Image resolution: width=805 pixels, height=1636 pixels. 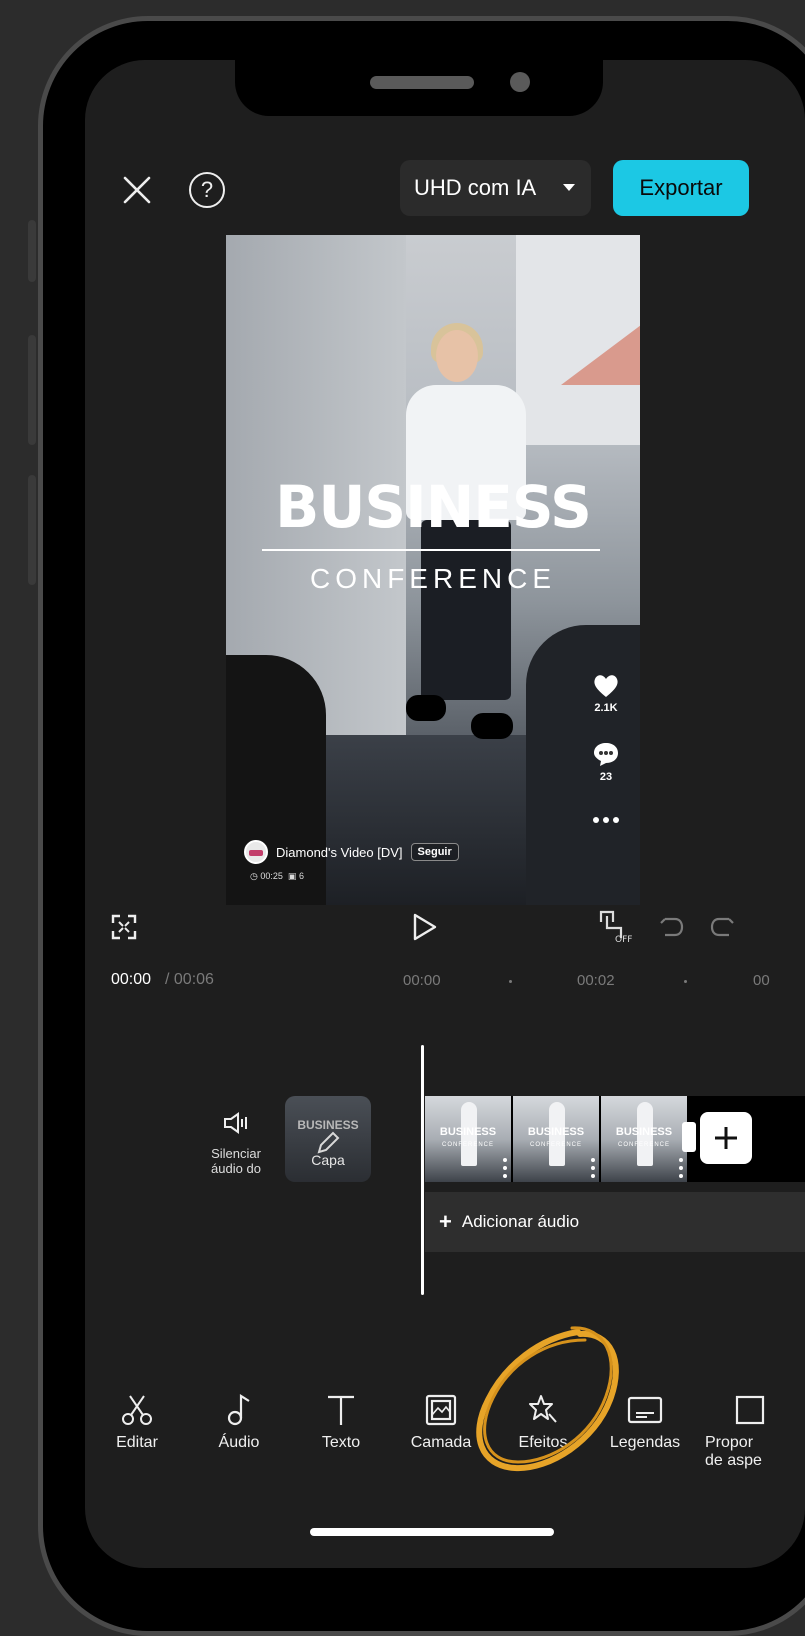 What do you see at coordinates (236, 1153) in the screenshot?
I see `mute-audio-label-line: Silenciar` at bounding box center [236, 1153].